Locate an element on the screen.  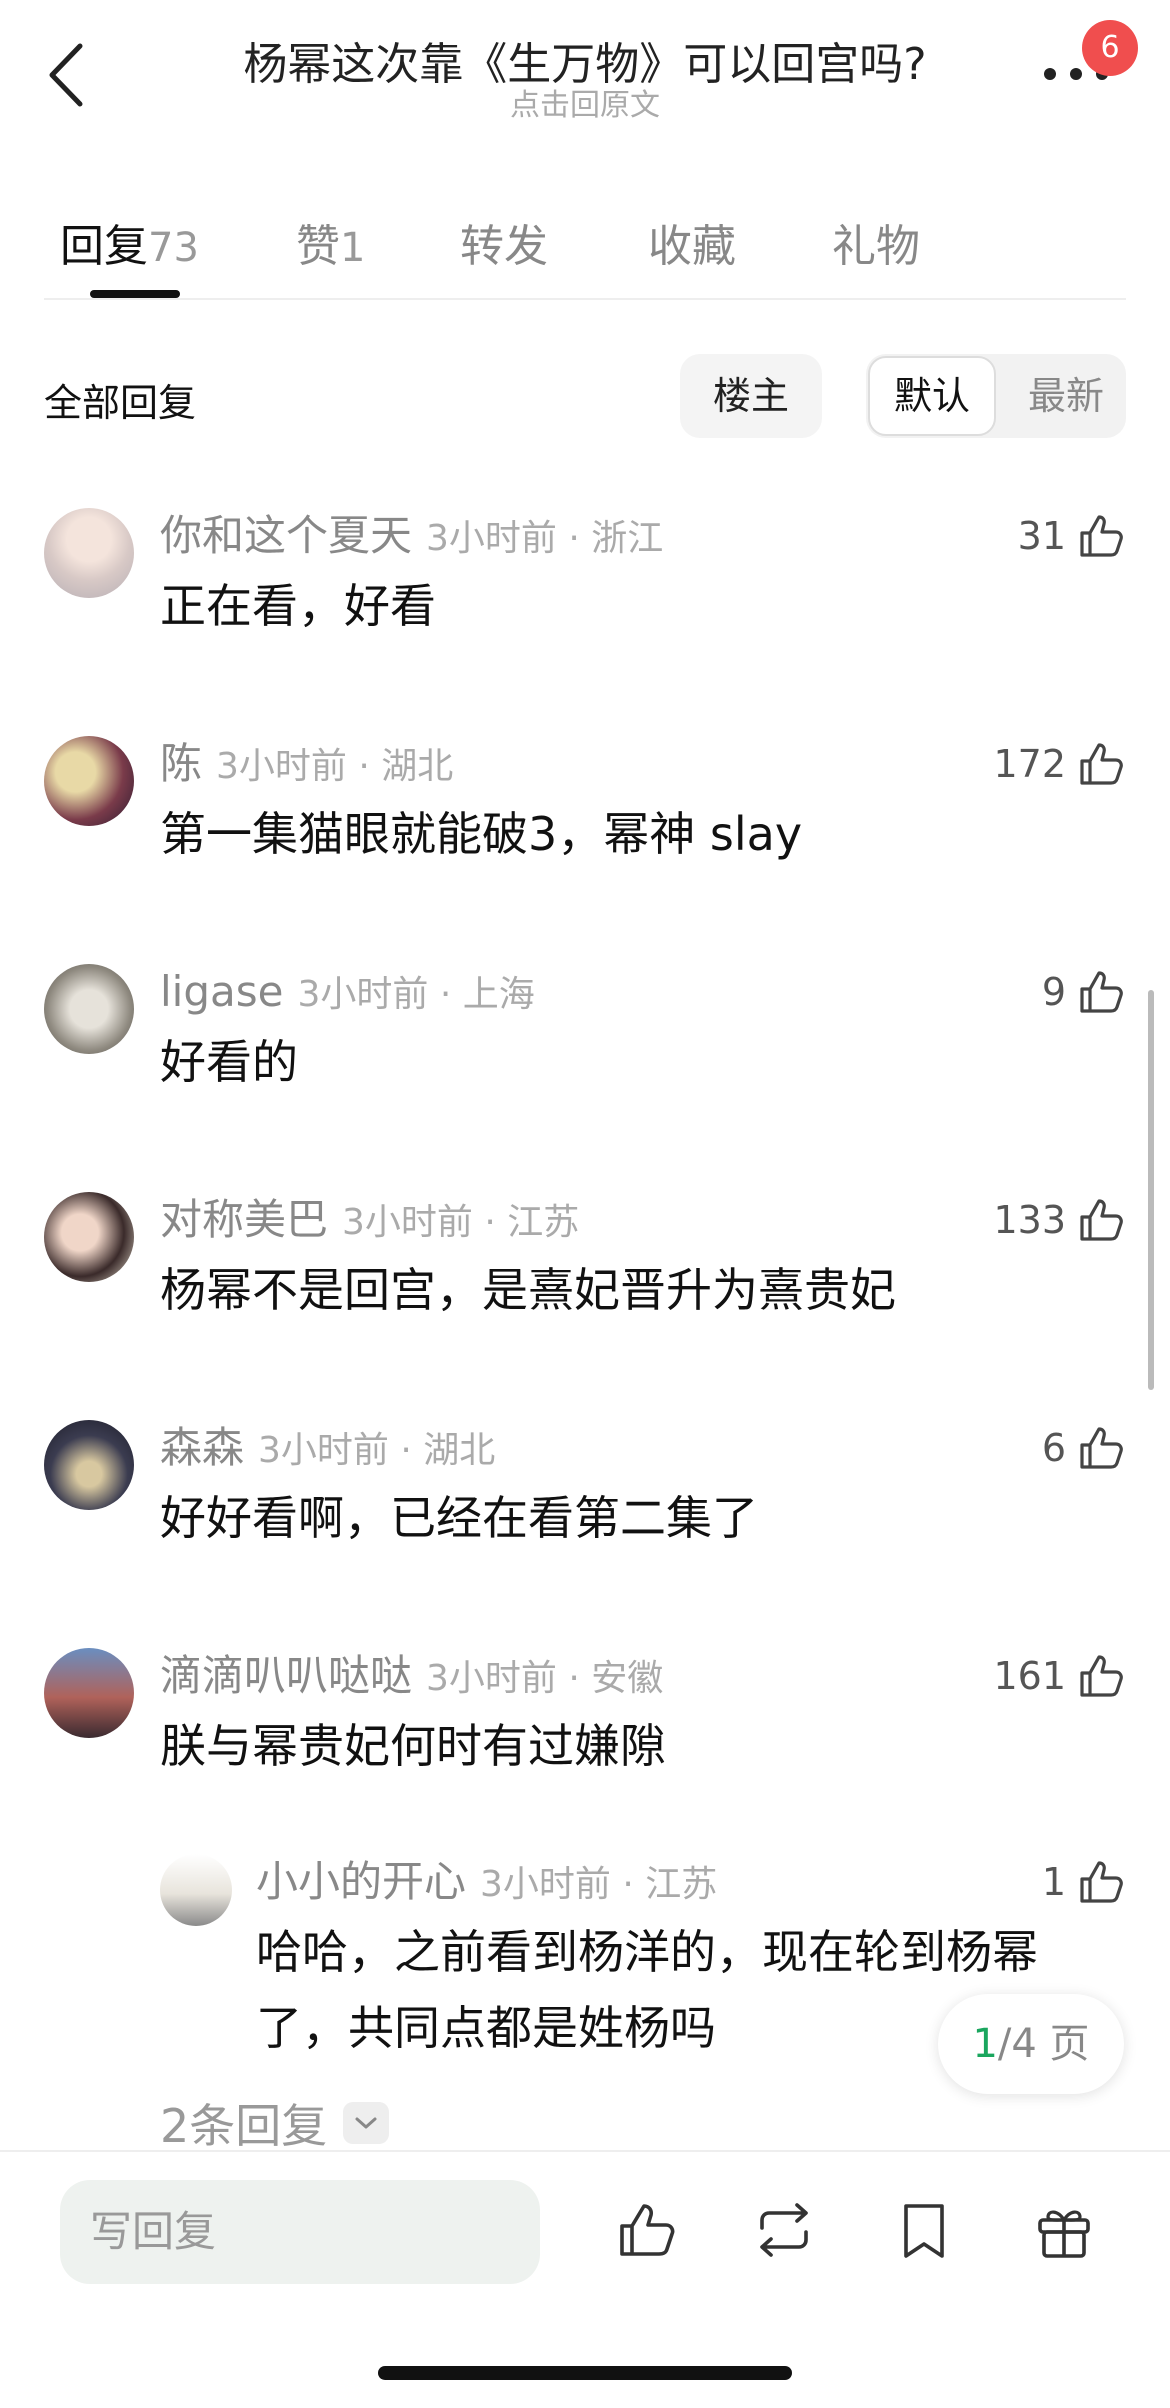
like-button: 6 is located at coordinates (1084, 1448).